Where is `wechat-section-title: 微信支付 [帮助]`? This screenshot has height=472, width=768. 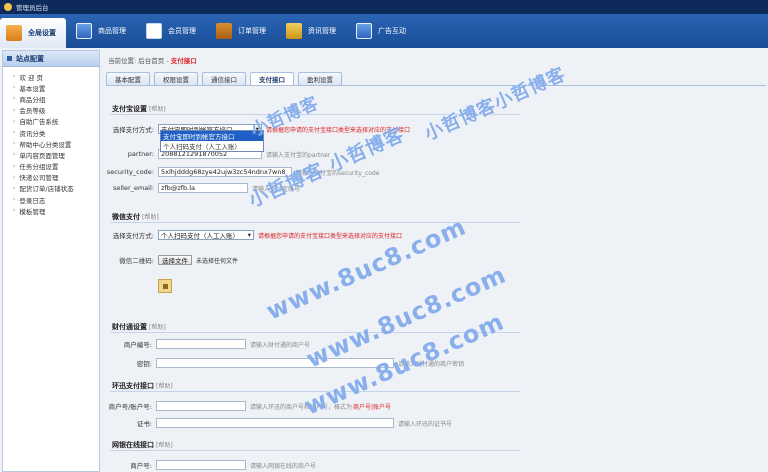
wechat-section-title: 微信支付 [帮助] is located at coordinates (135, 217).